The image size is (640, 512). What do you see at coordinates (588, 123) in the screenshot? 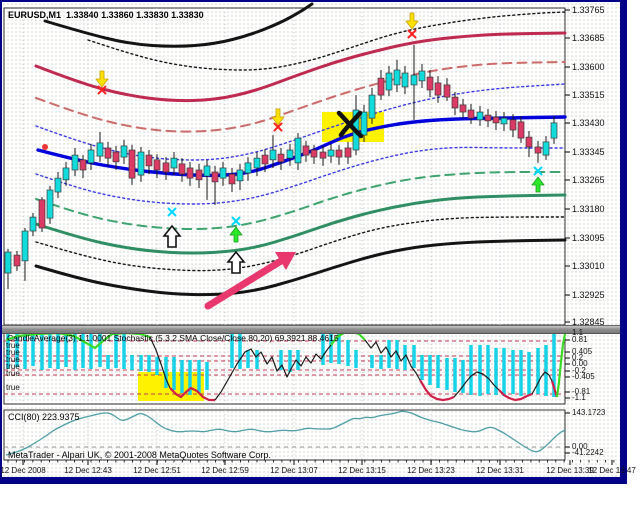
I see `price-scale-label: 1.33430` at bounding box center [588, 123].